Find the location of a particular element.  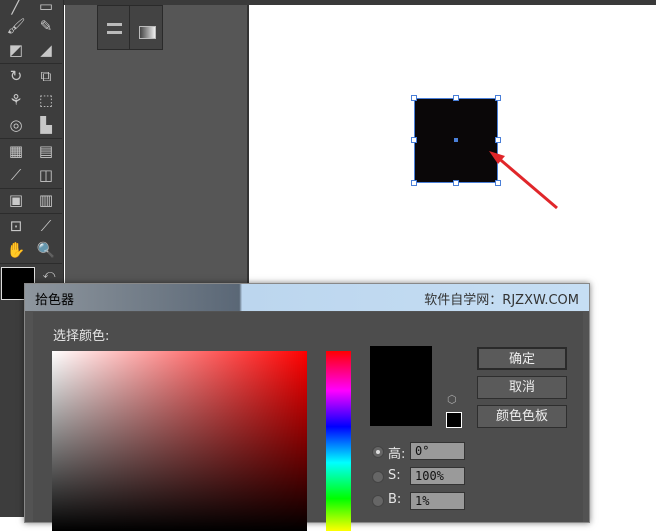

color-swatches-button: 颜色色板 is located at coordinates (522, 416).